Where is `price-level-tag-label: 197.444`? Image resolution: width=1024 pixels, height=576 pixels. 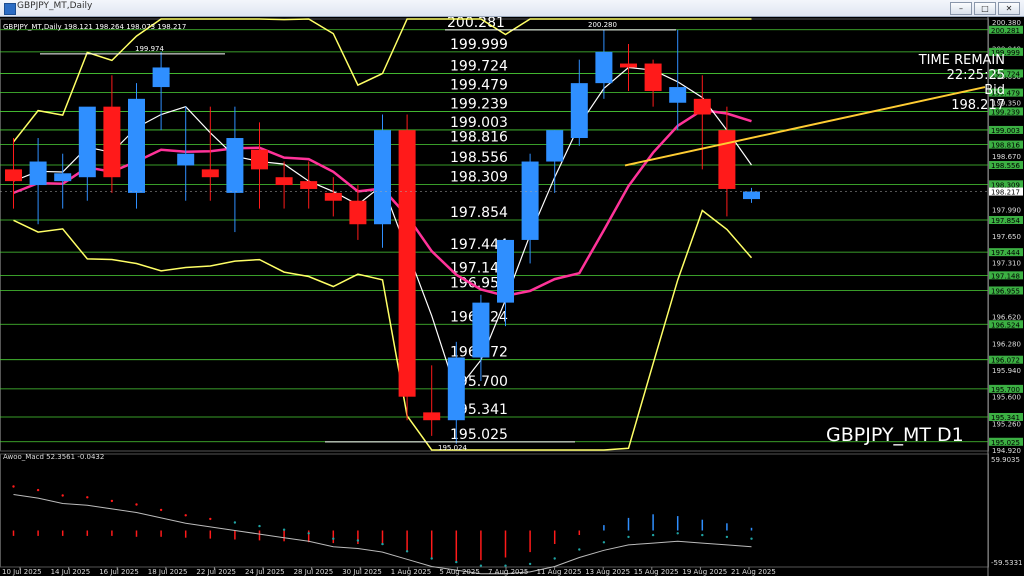
price-level-tag-label: 197.444 is located at coordinates (1005, 253).